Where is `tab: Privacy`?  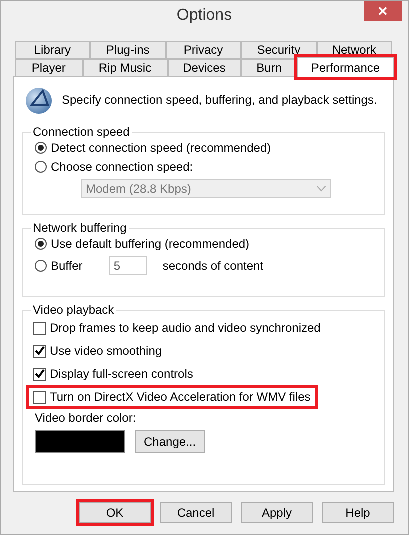 tab: Privacy is located at coordinates (204, 50).